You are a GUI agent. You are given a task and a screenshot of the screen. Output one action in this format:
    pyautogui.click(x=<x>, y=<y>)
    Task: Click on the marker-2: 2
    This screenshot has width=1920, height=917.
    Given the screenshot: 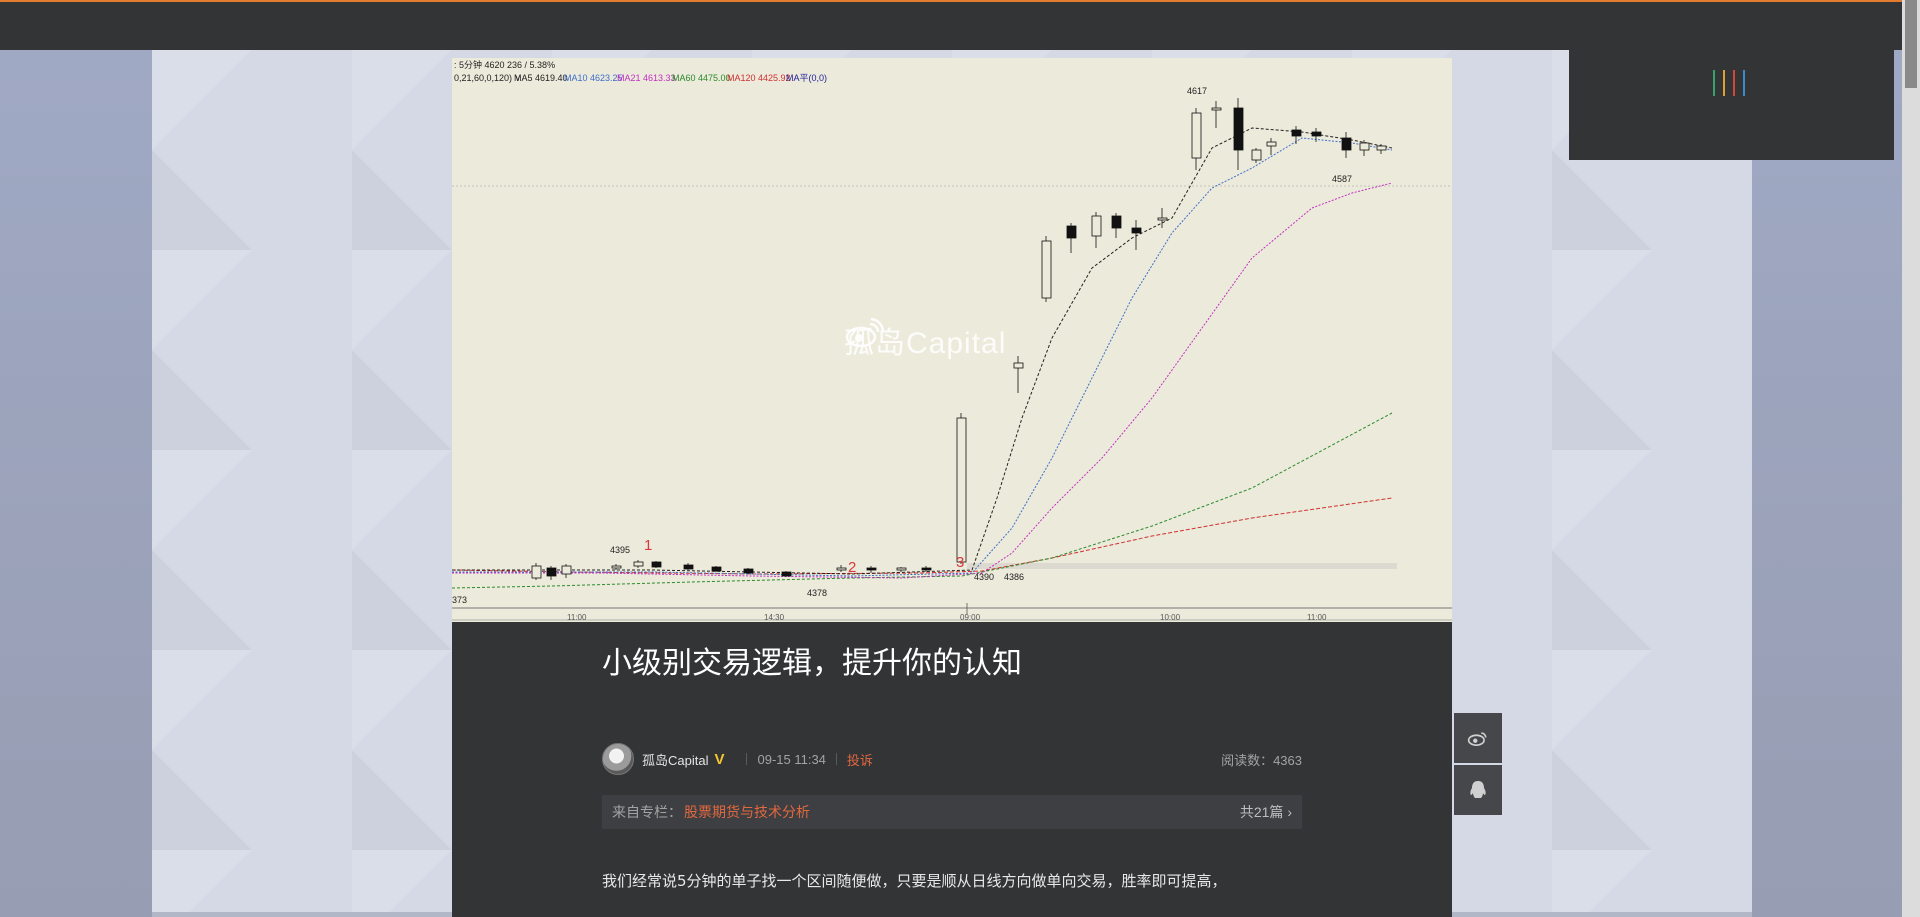 What is the action you would take?
    pyautogui.click(x=852, y=567)
    